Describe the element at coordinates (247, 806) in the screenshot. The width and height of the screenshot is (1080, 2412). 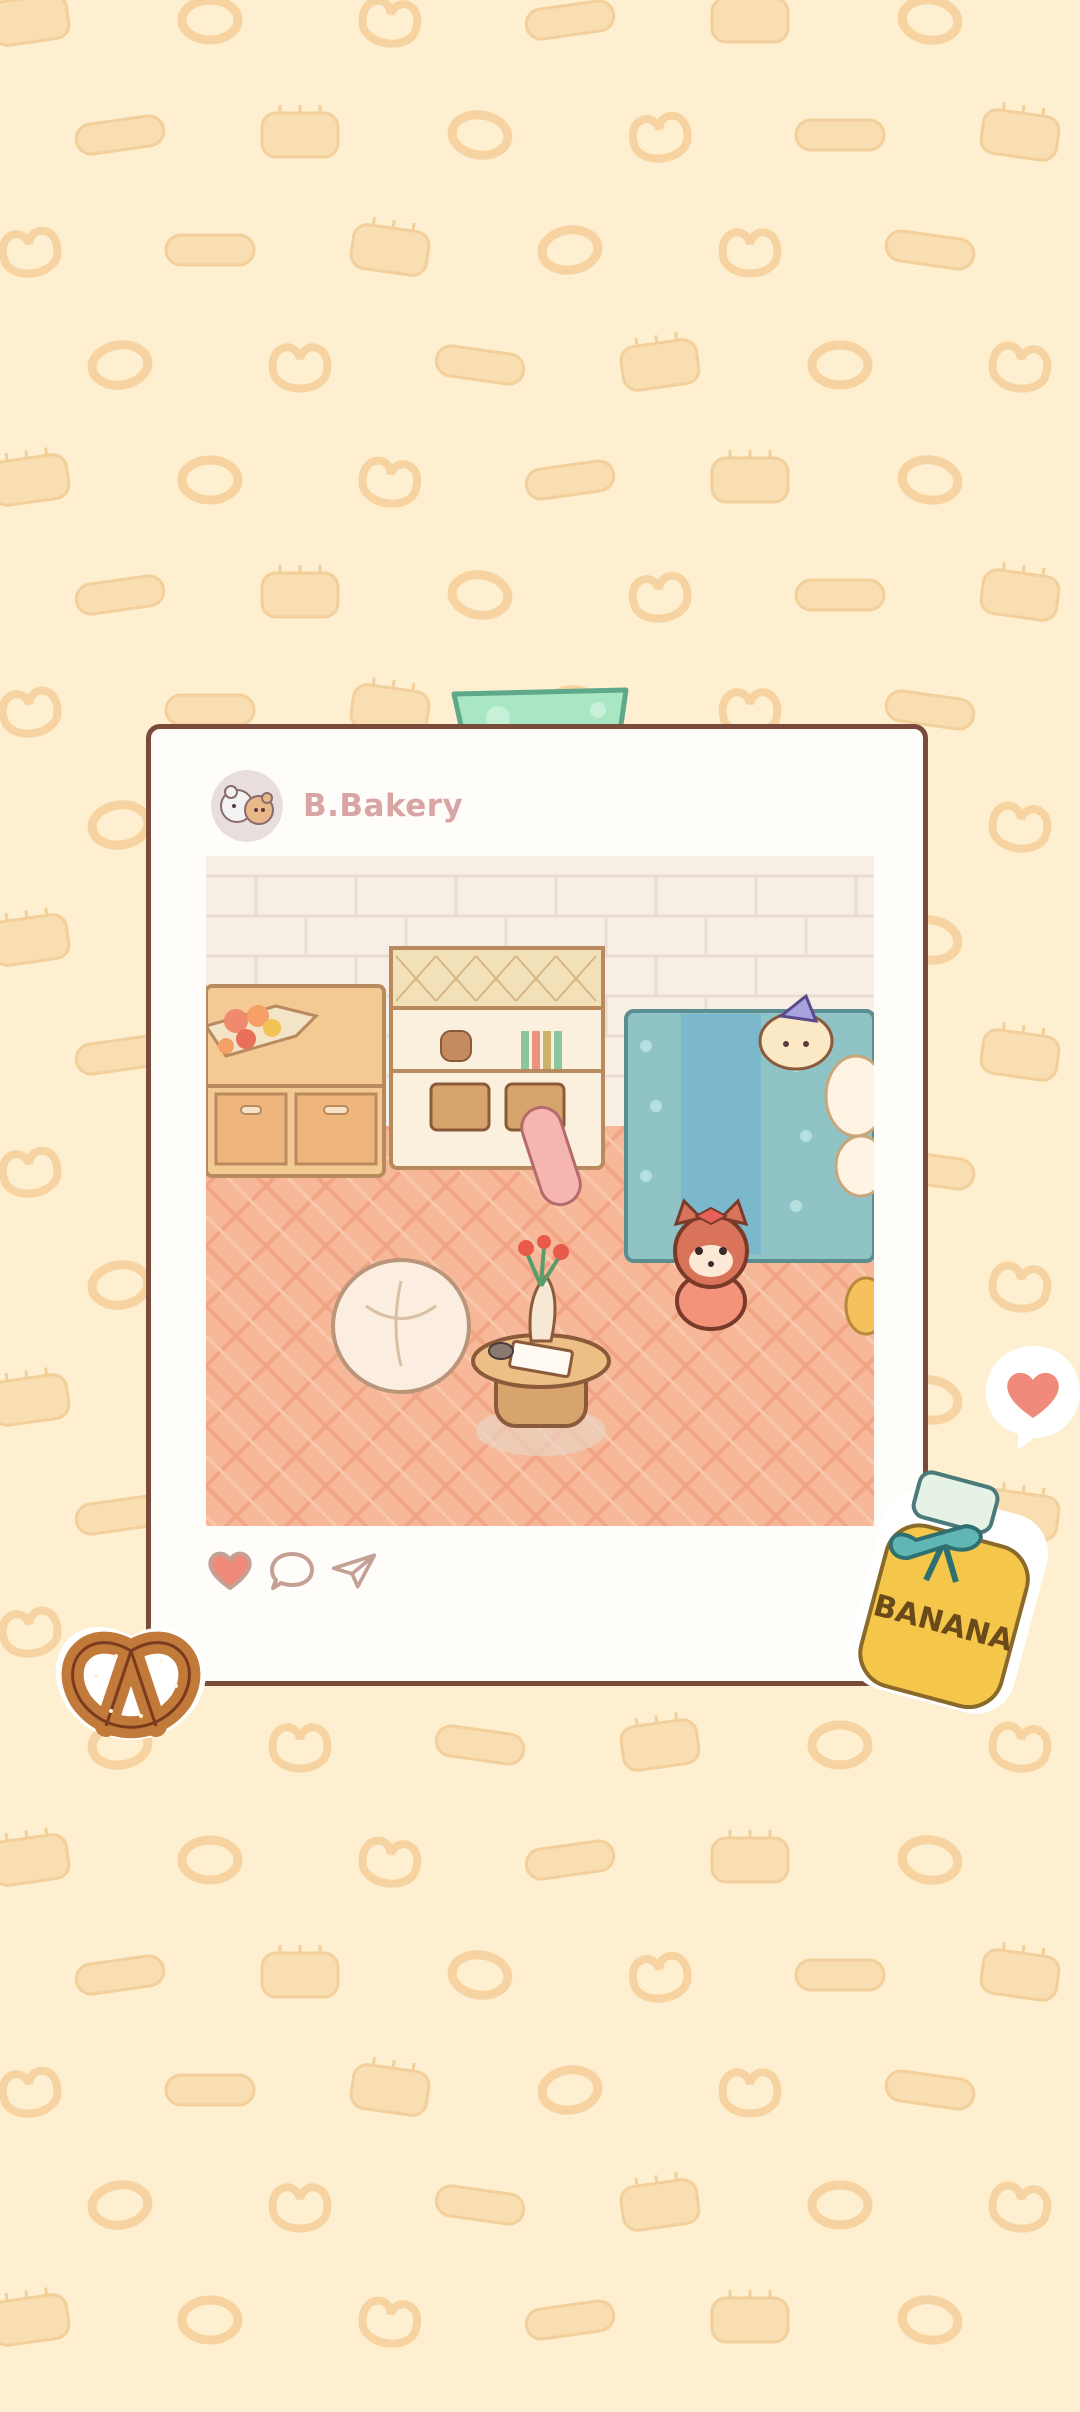
I see `bear-avatar-icon` at that location.